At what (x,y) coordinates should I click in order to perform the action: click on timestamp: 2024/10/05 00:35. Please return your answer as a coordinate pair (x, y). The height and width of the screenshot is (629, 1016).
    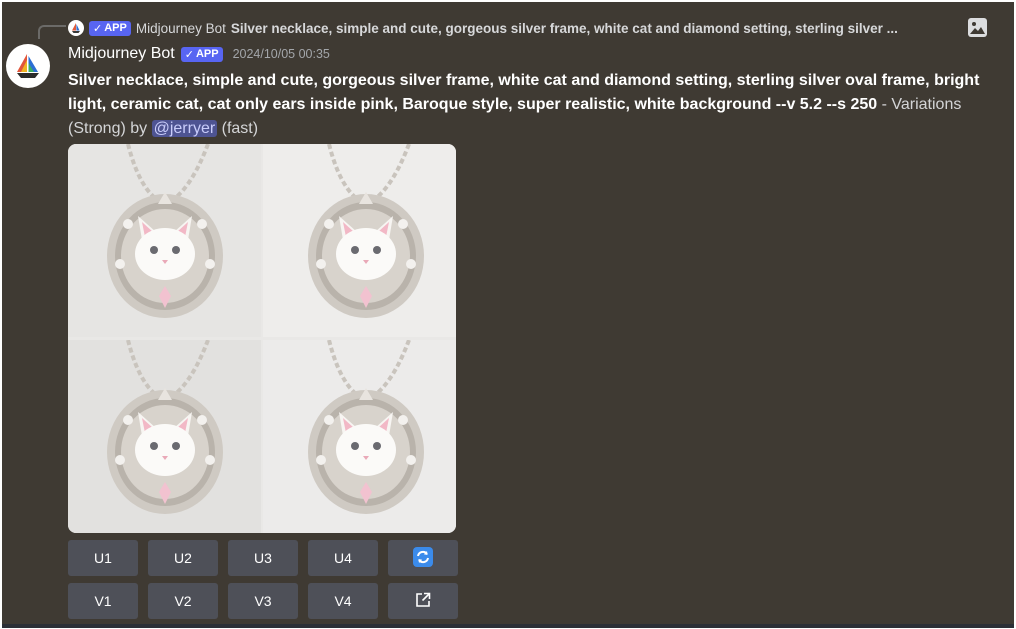
    Looking at the image, I should click on (281, 54).